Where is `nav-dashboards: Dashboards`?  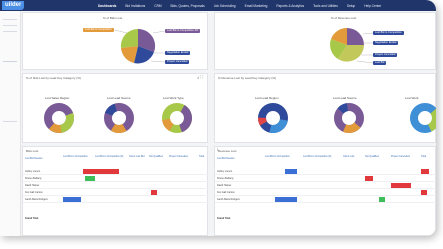 nav-dashboards: Dashboards is located at coordinates (107, 6).